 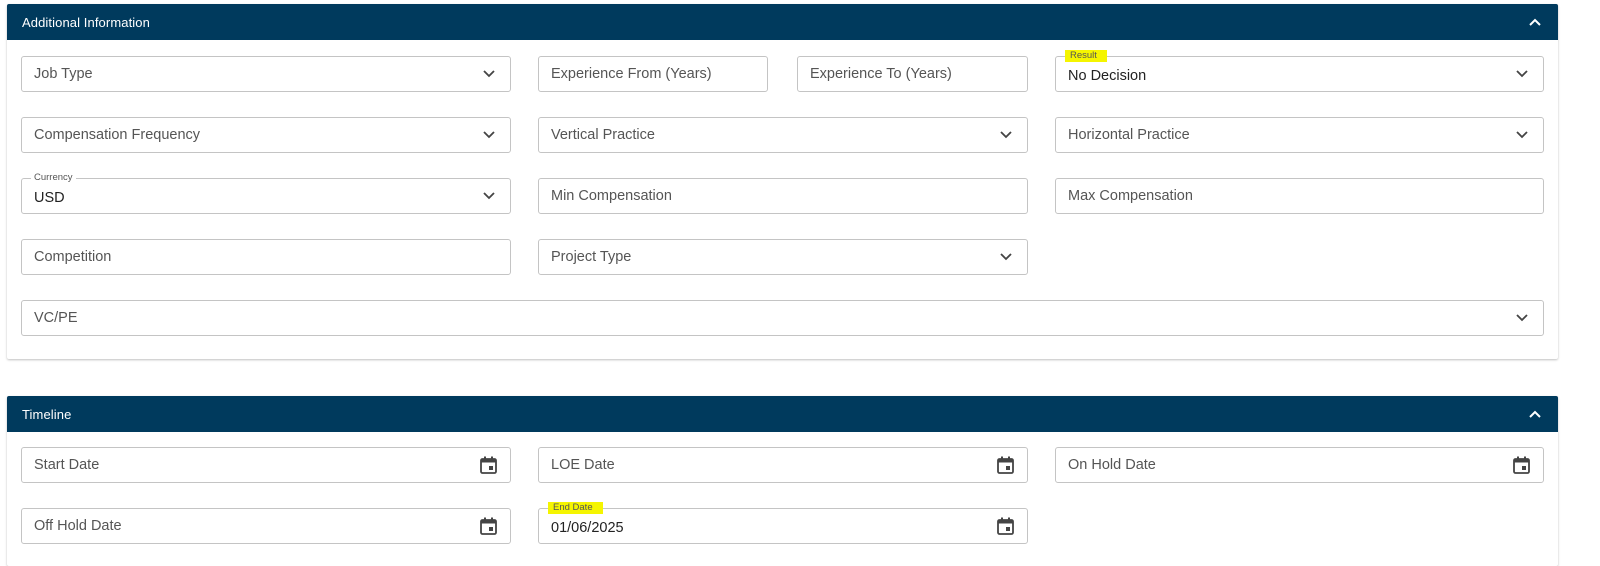 I want to click on compensation-frequency-placeholder: Compensation Frequency, so click(x=117, y=135).